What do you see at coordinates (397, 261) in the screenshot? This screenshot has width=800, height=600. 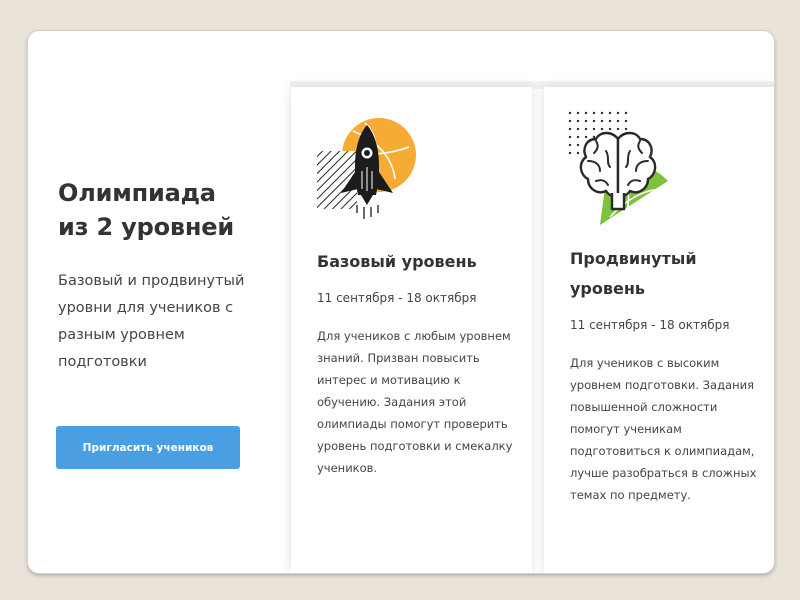 I see `card-title: Базовый уровень` at bounding box center [397, 261].